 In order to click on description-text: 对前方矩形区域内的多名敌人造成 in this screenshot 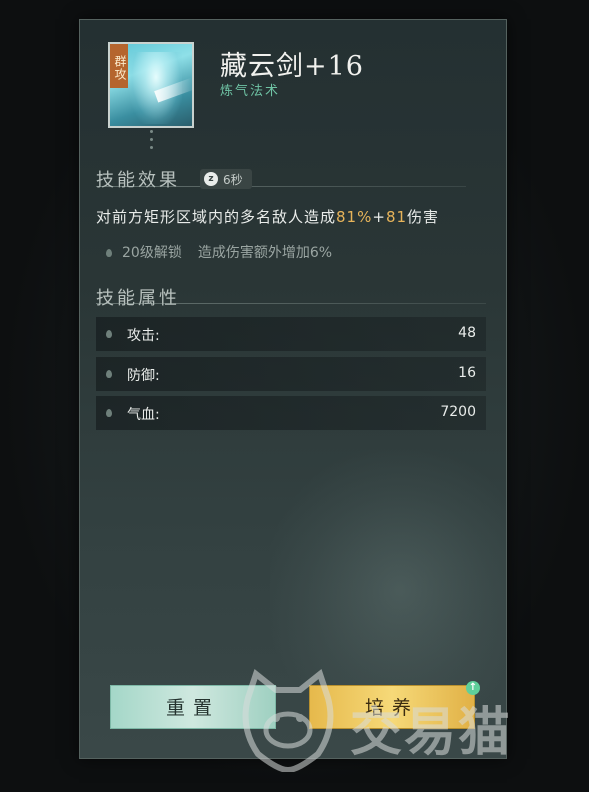, I will do `click(216, 217)`.